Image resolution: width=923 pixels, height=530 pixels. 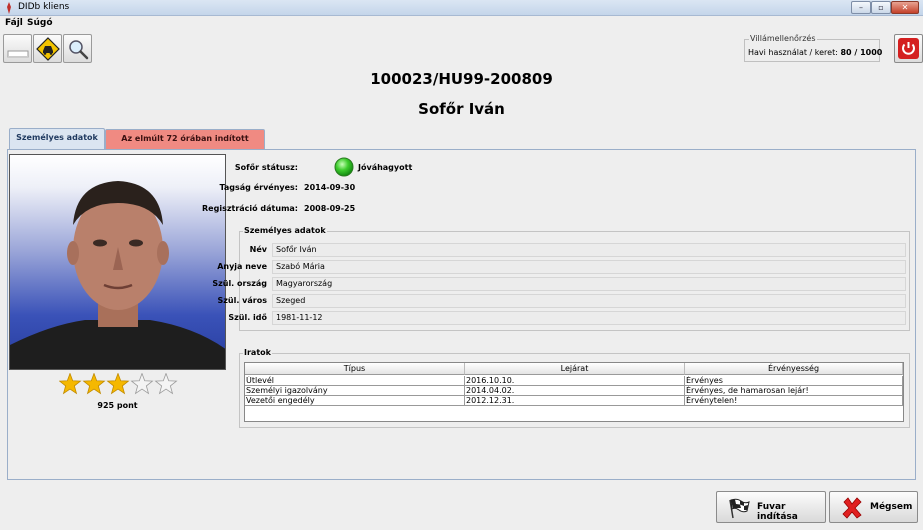 I want to click on personal-field-label: Szül. város, so click(x=242, y=300).